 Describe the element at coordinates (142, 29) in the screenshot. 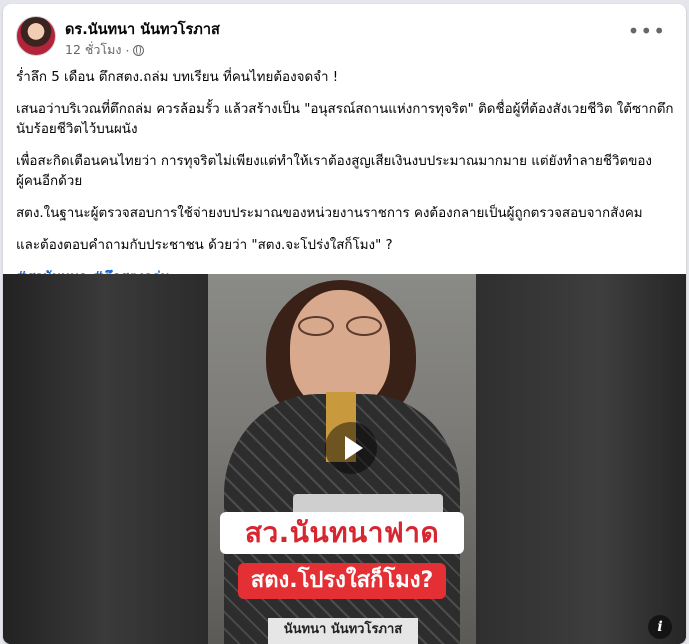

I see `author-name: ดร.นันทนา นันทวโรภาส` at that location.